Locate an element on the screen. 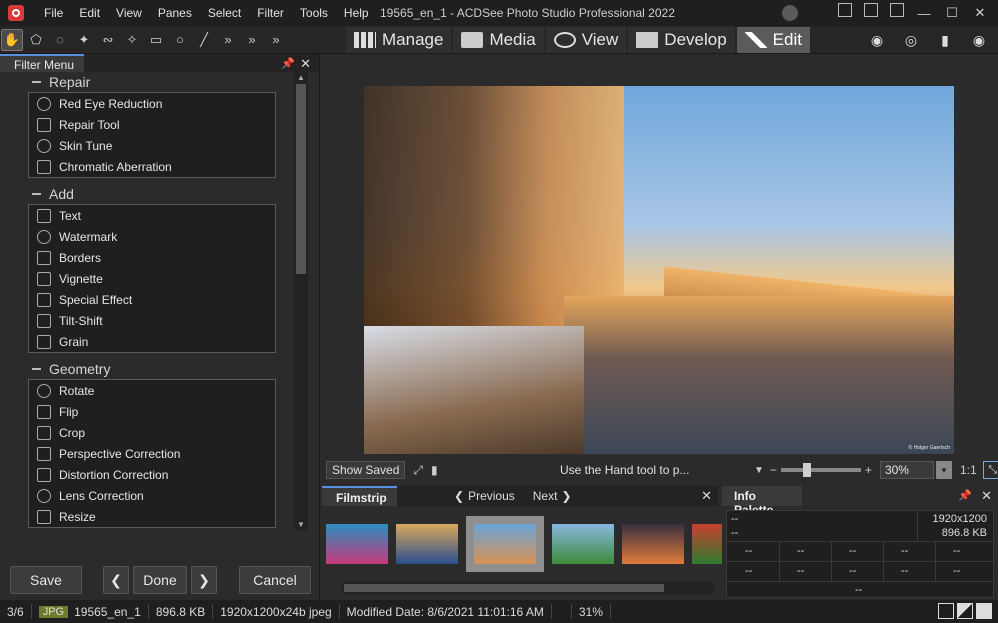  filter-special-effect: Special Effect is located at coordinates (152, 299).